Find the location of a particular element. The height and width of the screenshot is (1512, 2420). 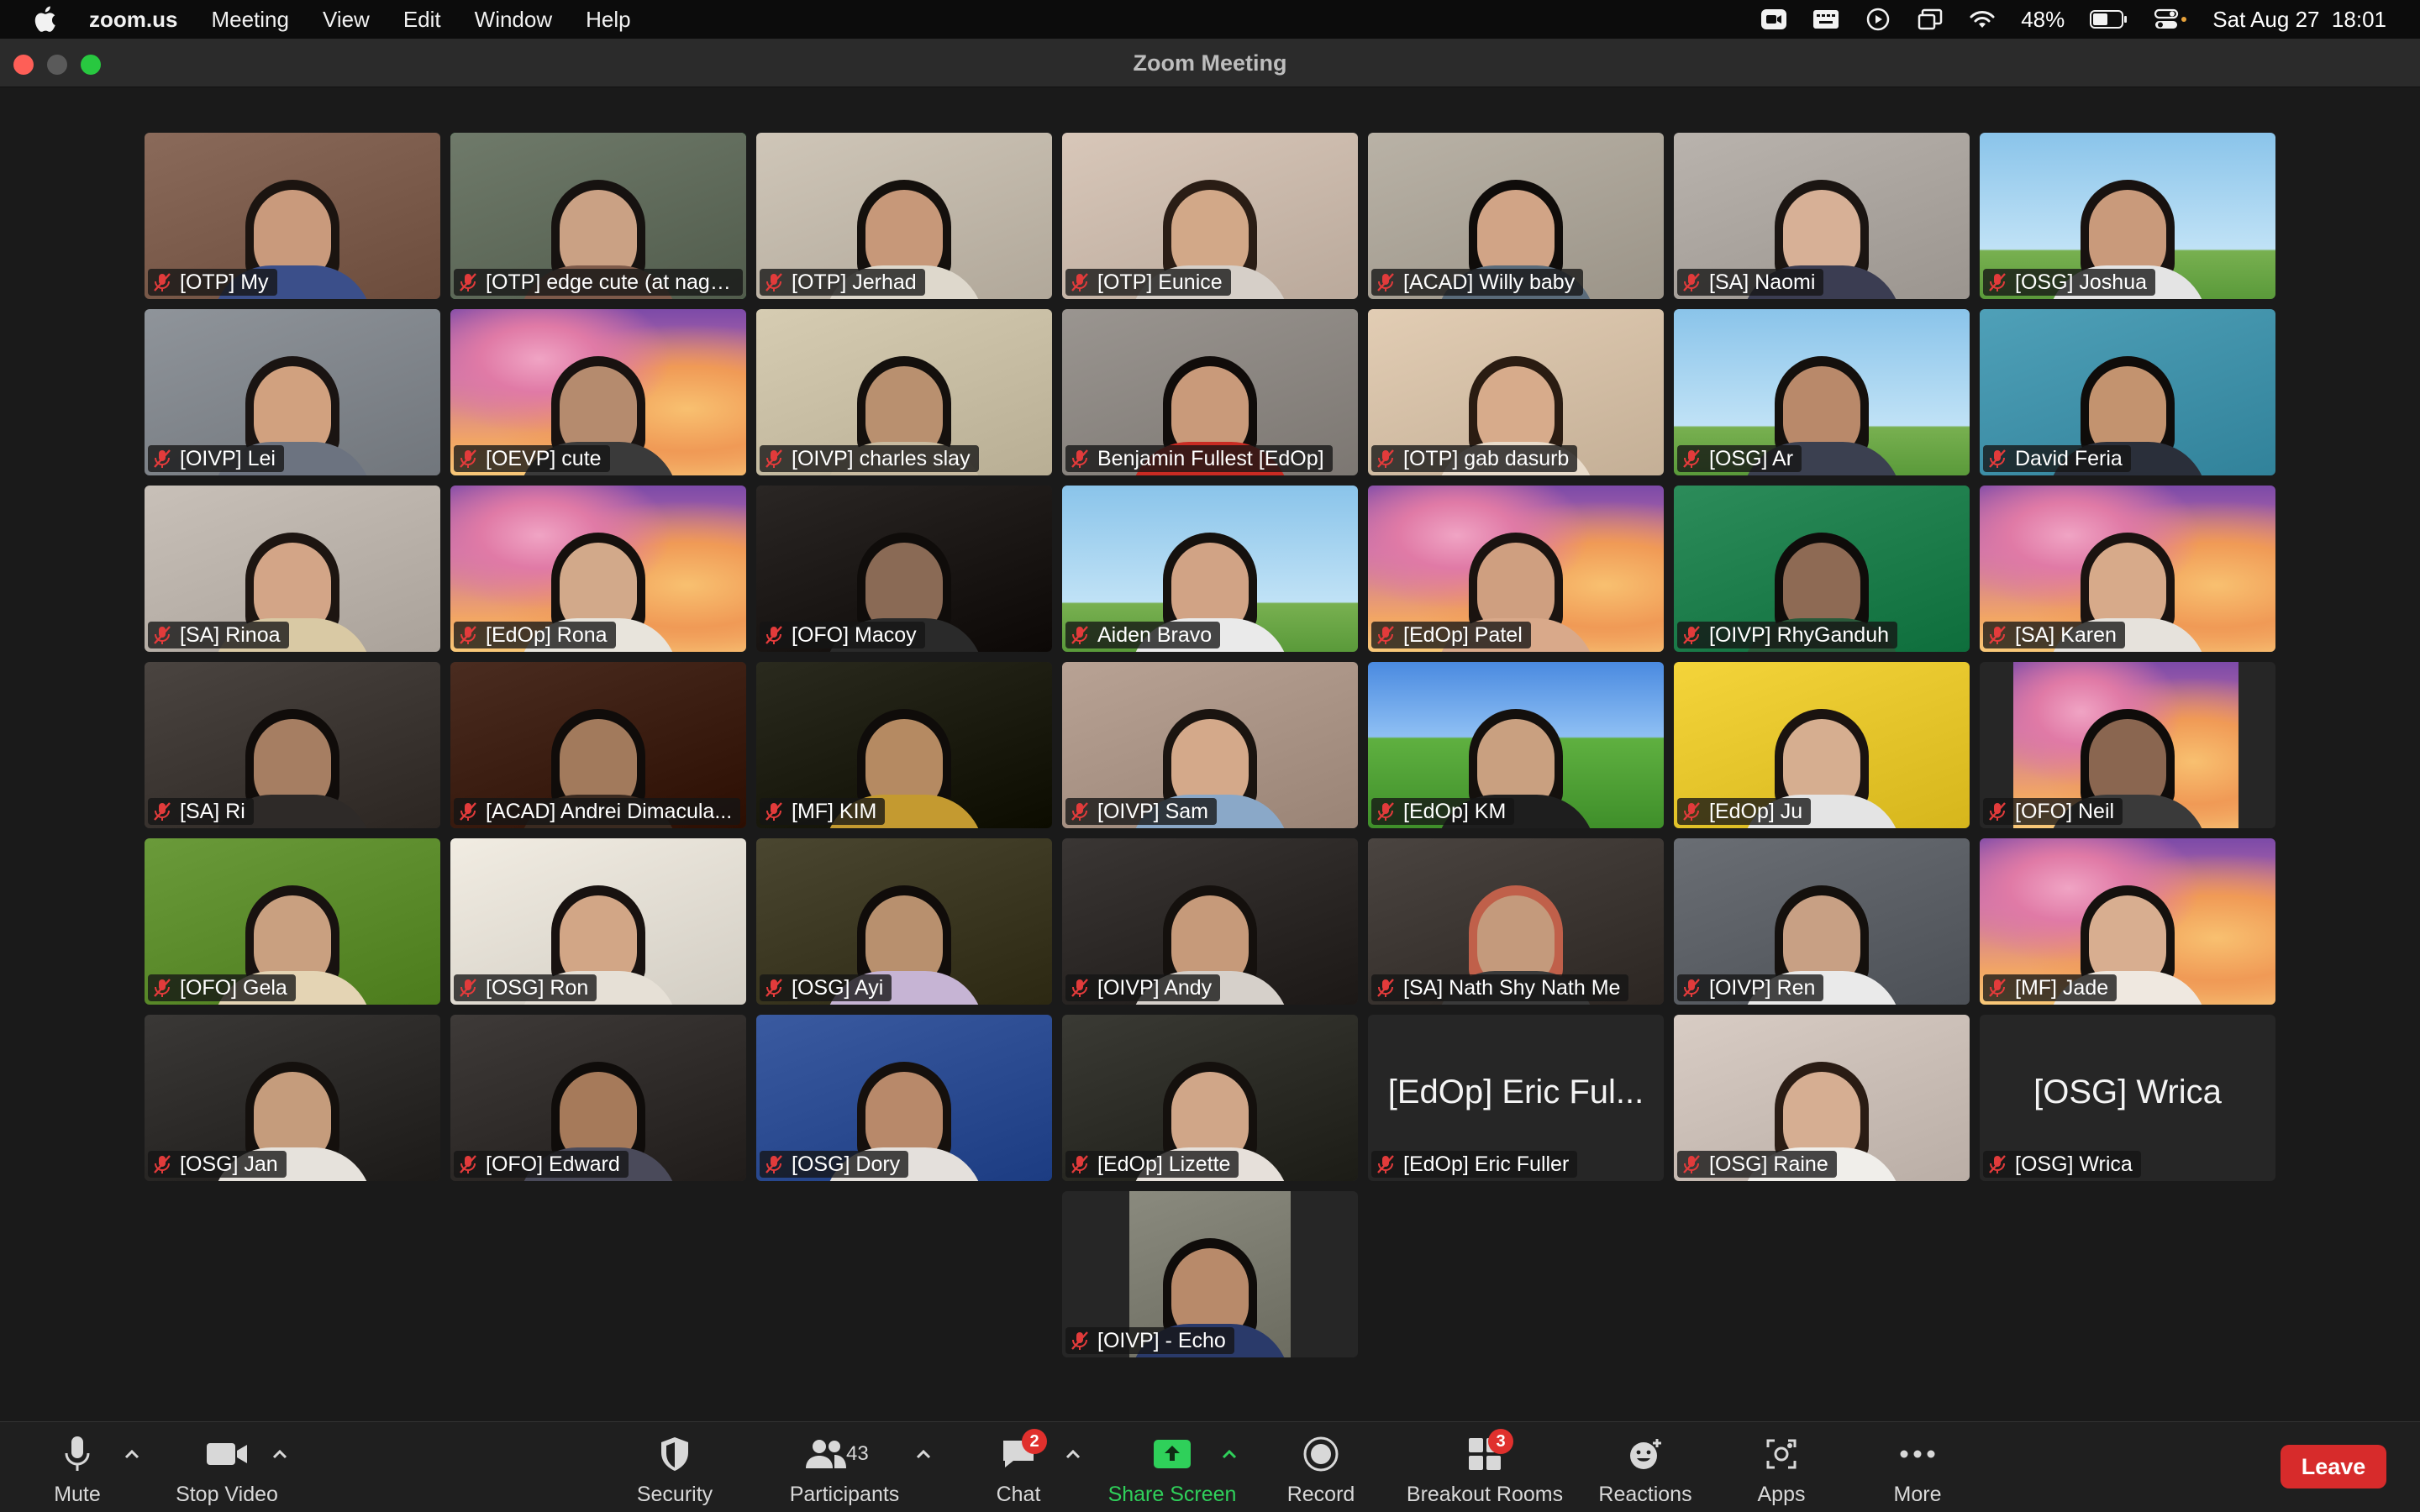

participant-tile: [OIVP] Ren is located at coordinates (1822, 921).